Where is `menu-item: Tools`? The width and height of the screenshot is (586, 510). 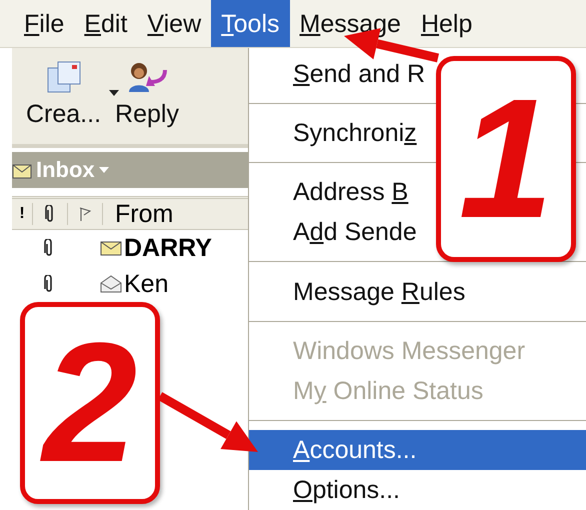 menu-item: Tools is located at coordinates (250, 23).